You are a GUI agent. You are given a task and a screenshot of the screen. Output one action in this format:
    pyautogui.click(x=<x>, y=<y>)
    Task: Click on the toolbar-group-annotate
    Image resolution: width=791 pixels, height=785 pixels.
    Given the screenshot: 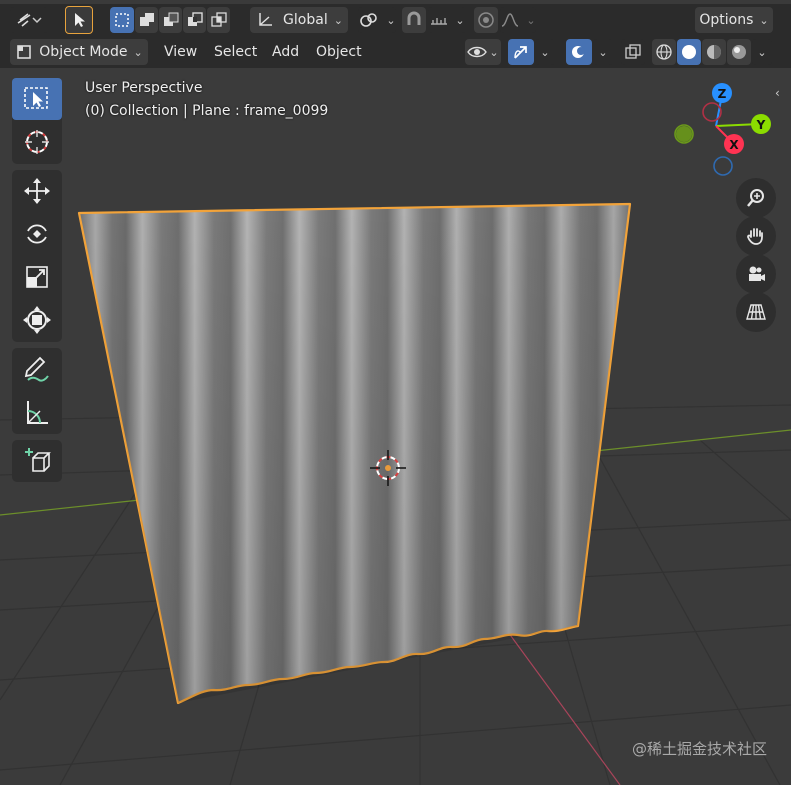 What is the action you would take?
    pyautogui.click(x=37, y=391)
    